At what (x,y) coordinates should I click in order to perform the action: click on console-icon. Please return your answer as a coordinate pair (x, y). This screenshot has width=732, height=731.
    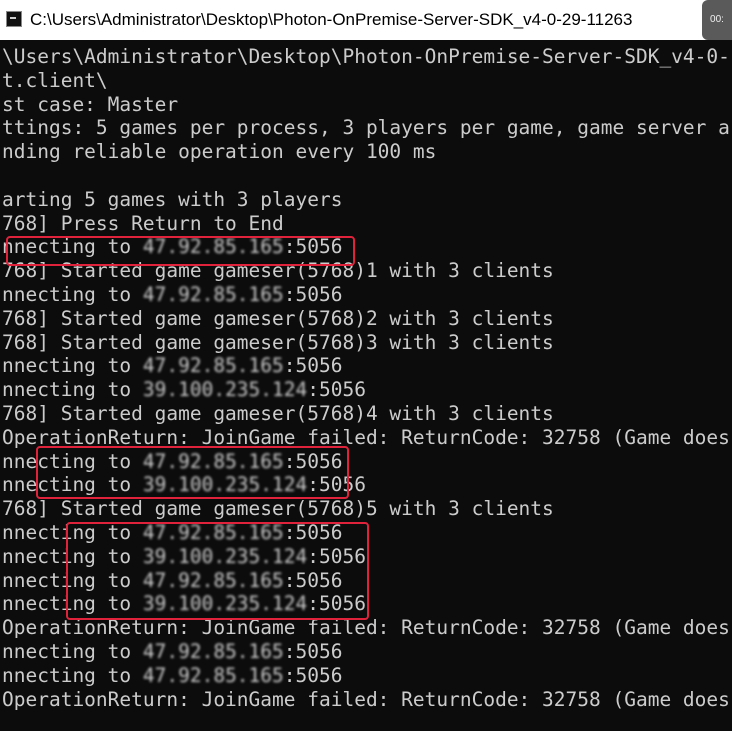
    Looking at the image, I should click on (14, 19).